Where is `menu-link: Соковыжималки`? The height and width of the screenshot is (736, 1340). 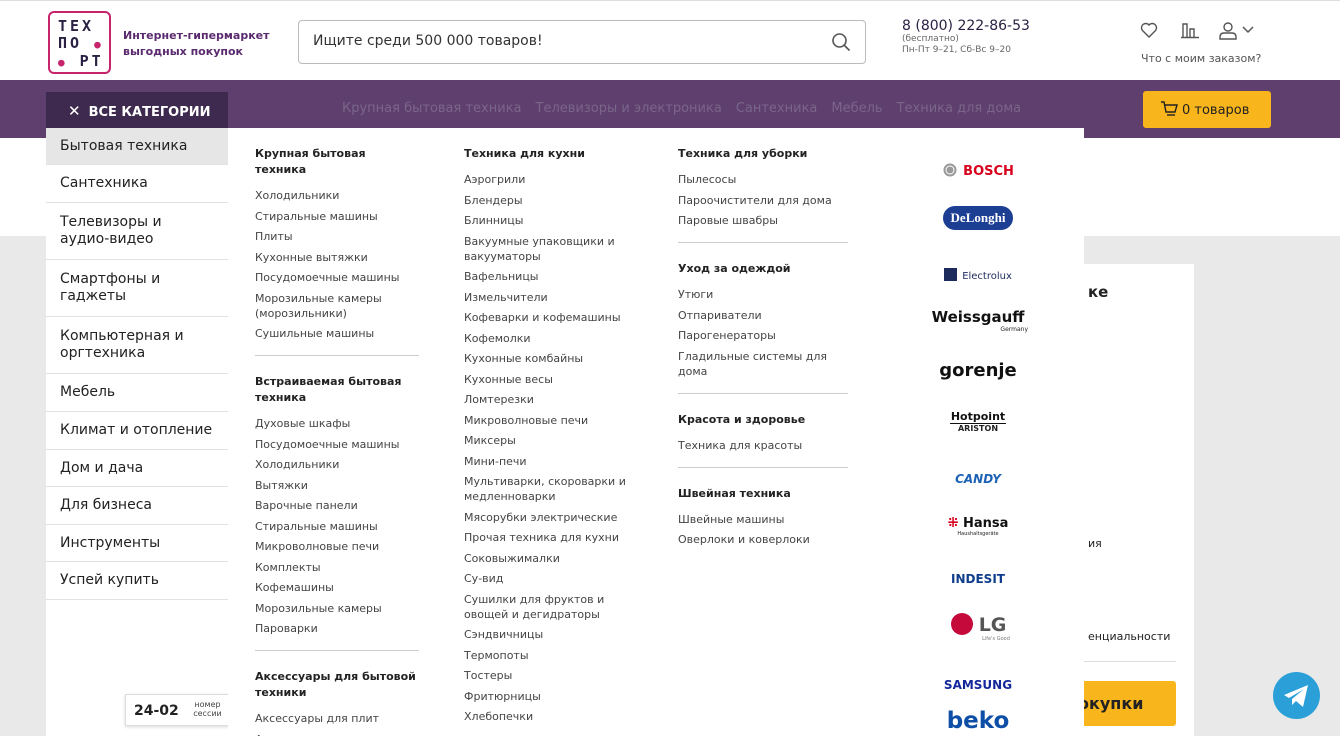 menu-link: Соковыжималки is located at coordinates (551, 558).